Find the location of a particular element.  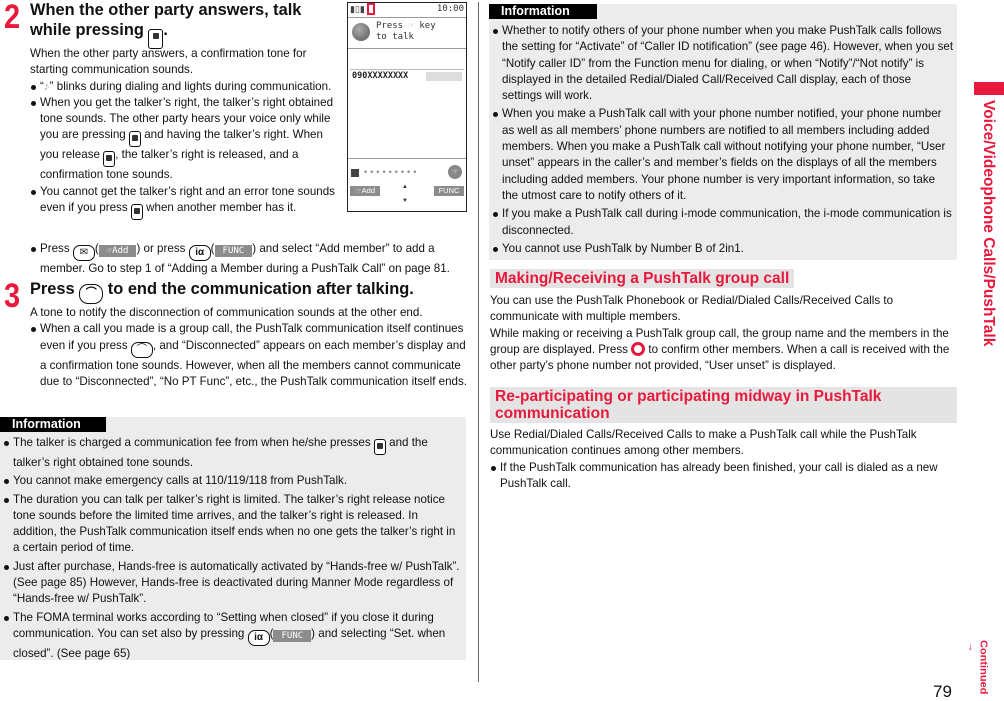

side-tab-marker is located at coordinates (989, 88).